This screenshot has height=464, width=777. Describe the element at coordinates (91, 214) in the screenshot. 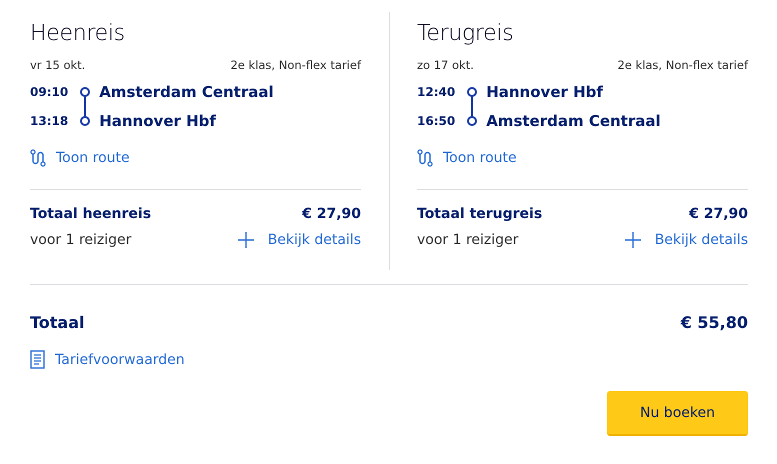

I see `total-label: Totaal heenreis` at that location.